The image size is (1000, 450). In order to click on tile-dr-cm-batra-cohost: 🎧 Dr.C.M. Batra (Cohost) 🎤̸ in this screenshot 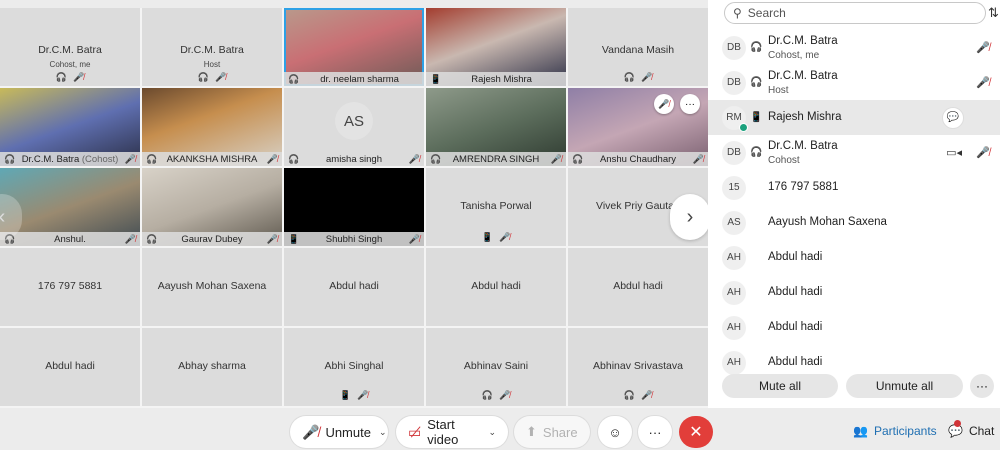, I will do `click(70, 127)`.